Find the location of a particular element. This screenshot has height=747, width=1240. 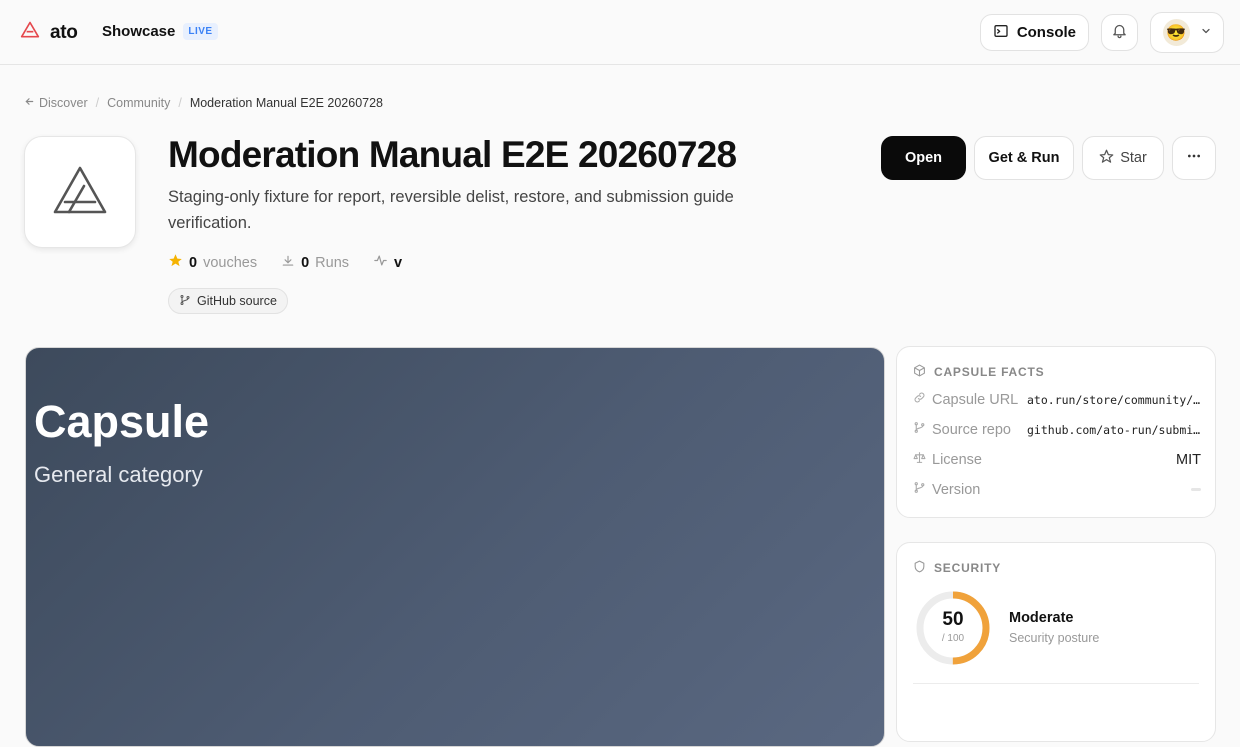

chevron-down-icon is located at coordinates (1206, 33).